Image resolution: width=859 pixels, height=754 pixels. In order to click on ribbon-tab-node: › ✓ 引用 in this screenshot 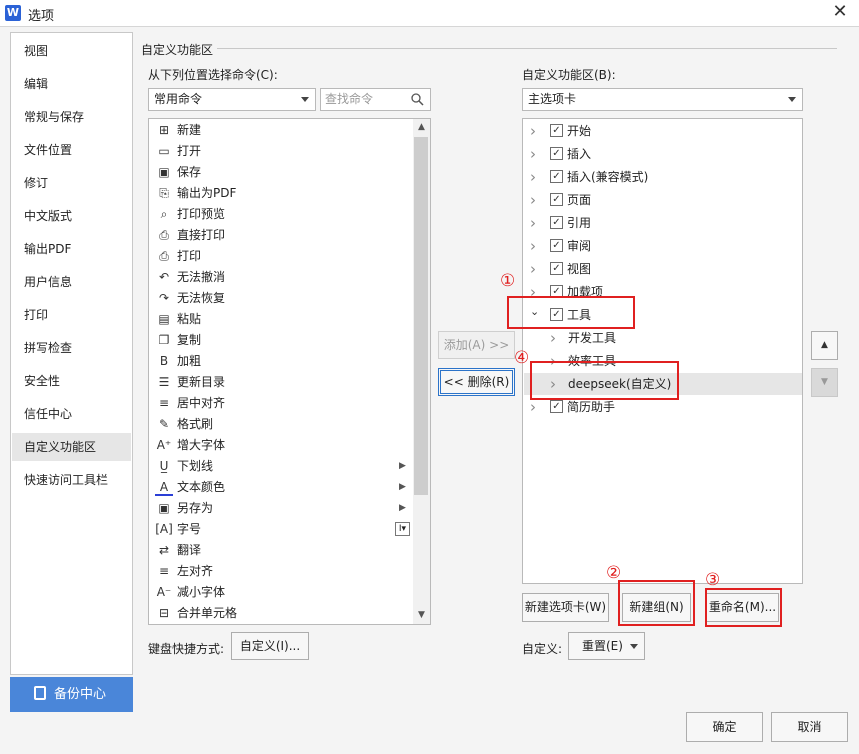, I will do `click(663, 223)`.